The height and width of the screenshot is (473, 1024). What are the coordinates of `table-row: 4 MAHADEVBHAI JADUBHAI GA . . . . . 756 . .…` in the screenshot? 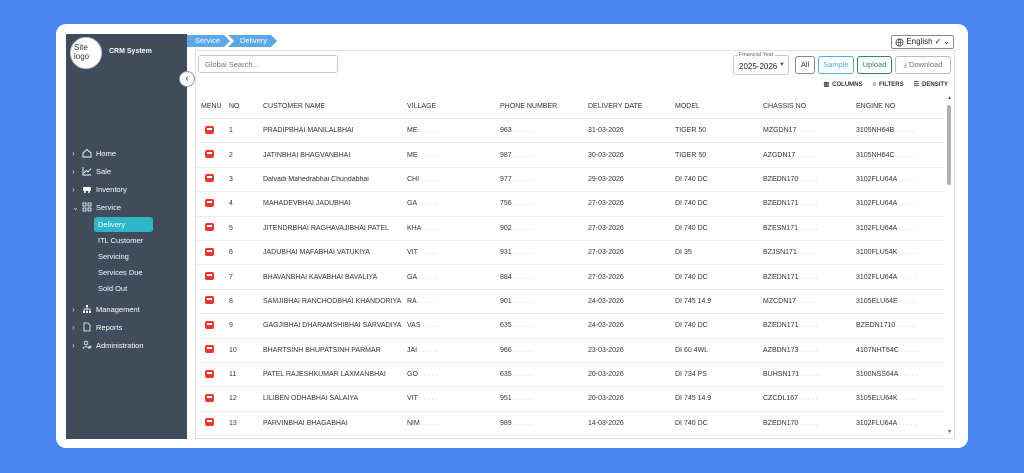 It's located at (570, 204).